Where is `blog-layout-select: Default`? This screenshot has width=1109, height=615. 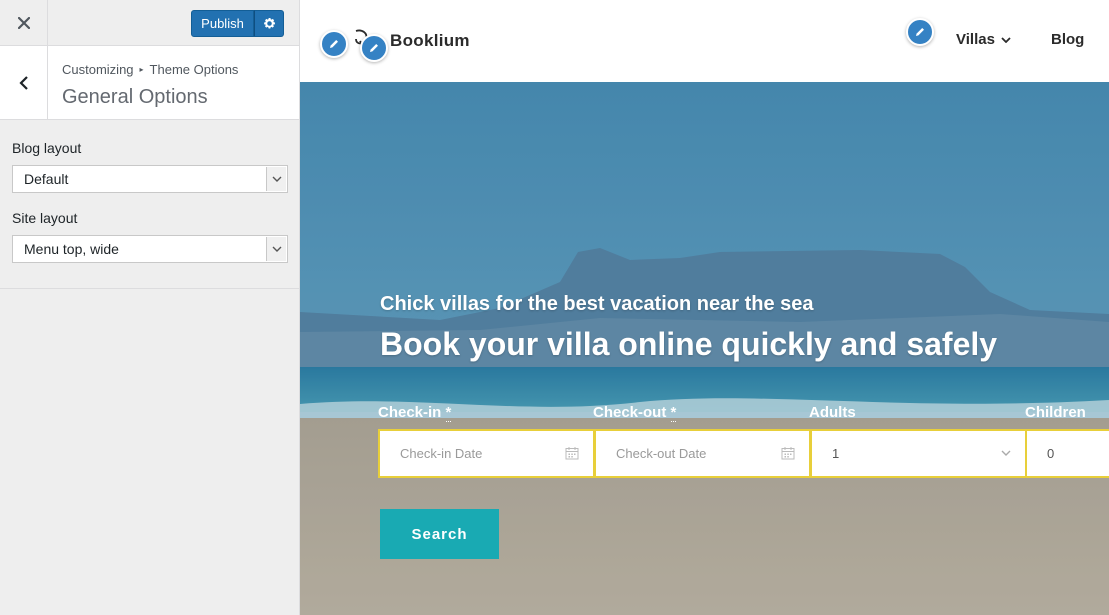 blog-layout-select: Default is located at coordinates (150, 179).